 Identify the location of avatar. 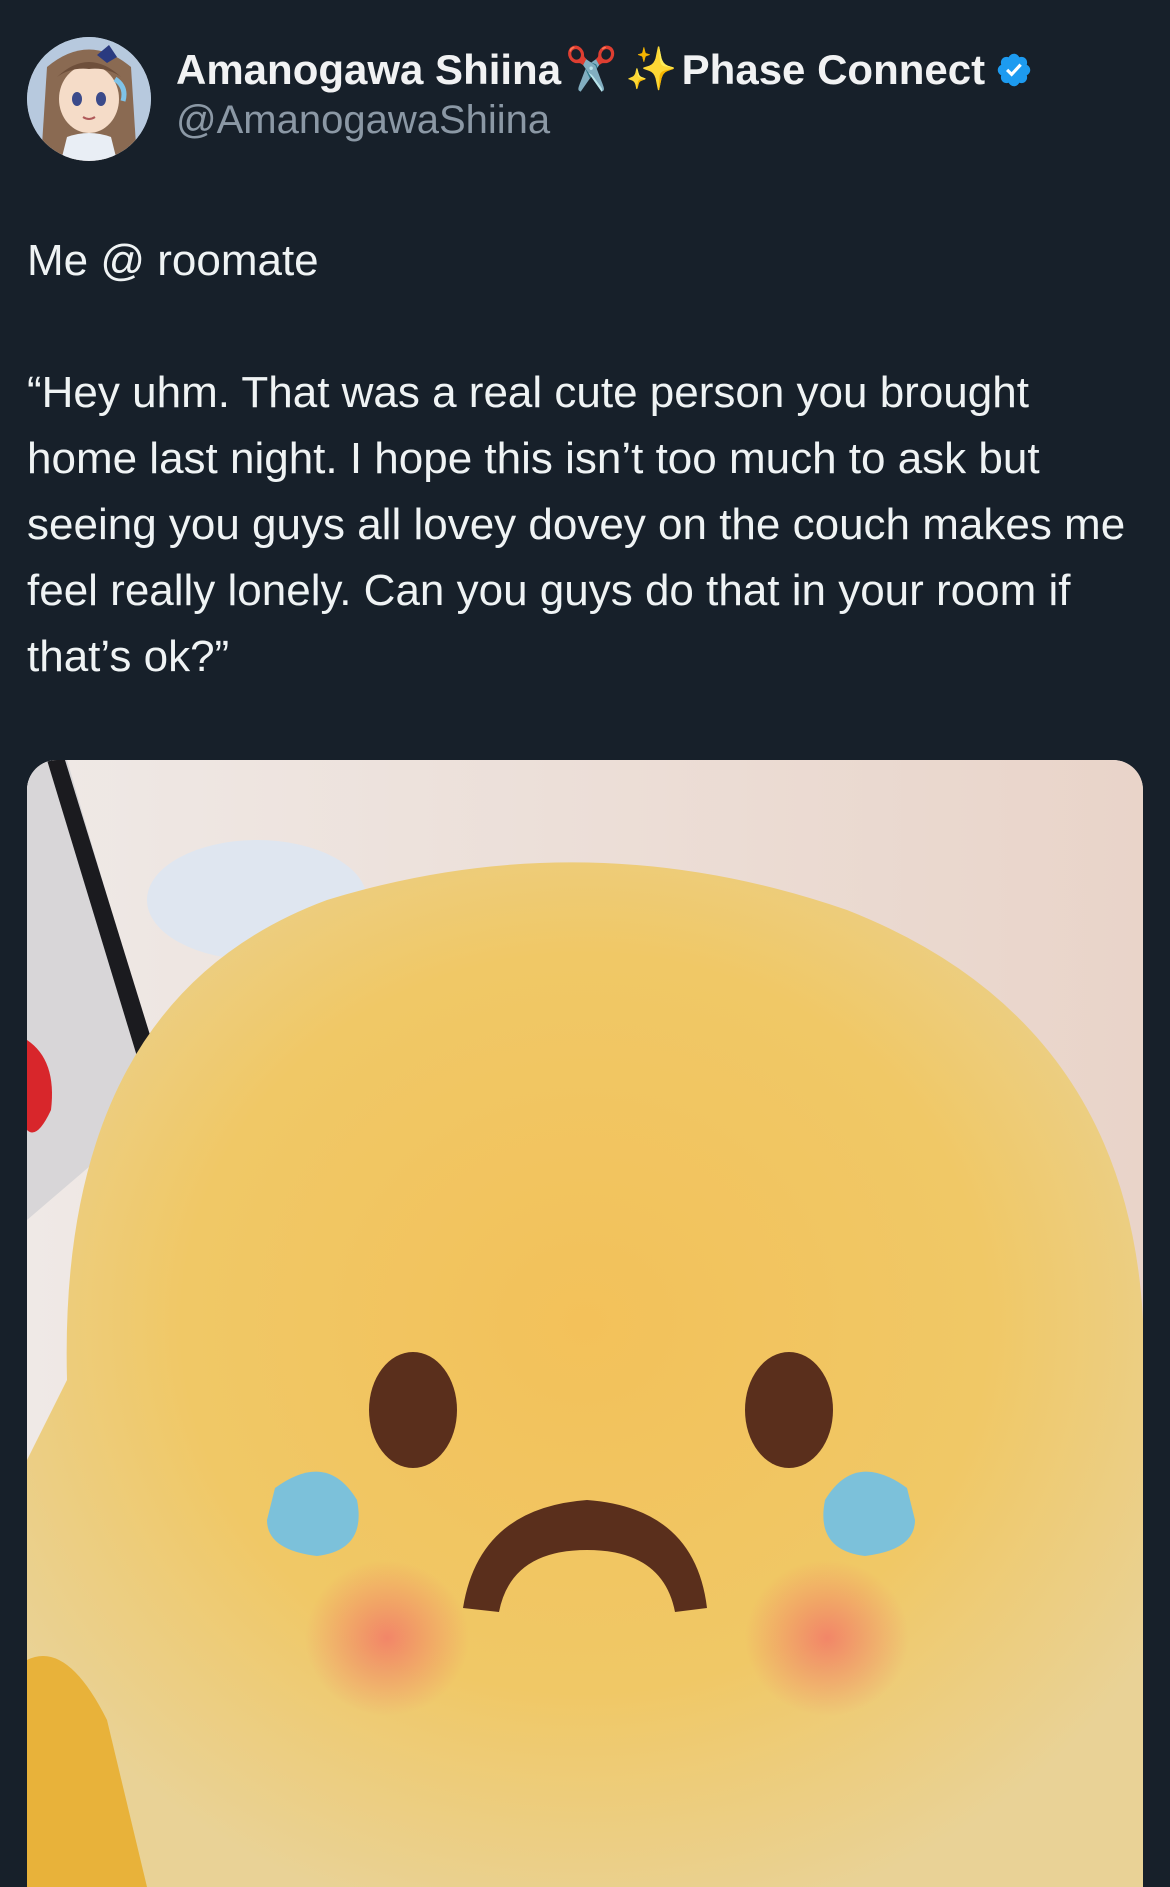
(89, 99).